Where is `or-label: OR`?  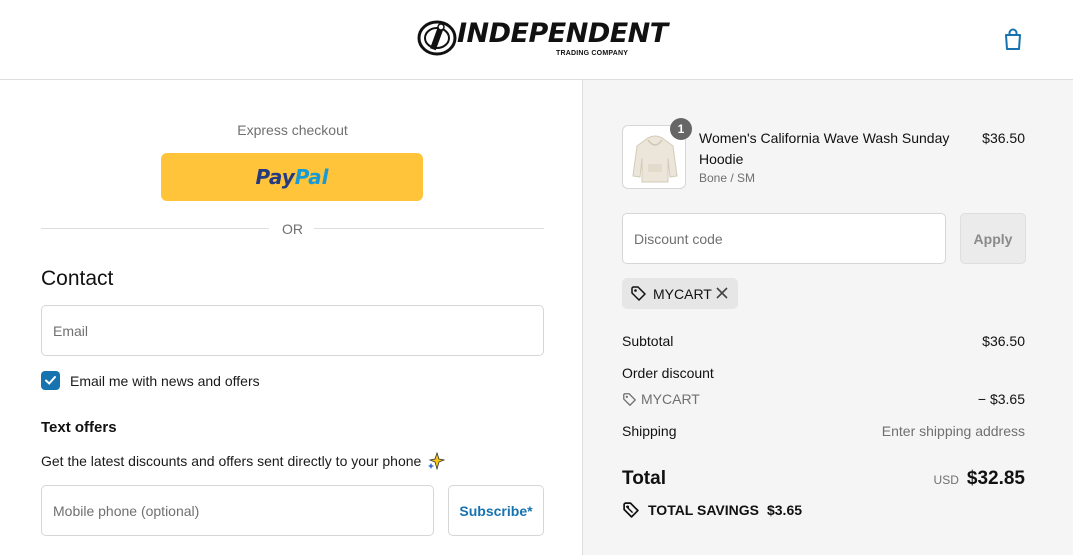
or-label: OR is located at coordinates (292, 229).